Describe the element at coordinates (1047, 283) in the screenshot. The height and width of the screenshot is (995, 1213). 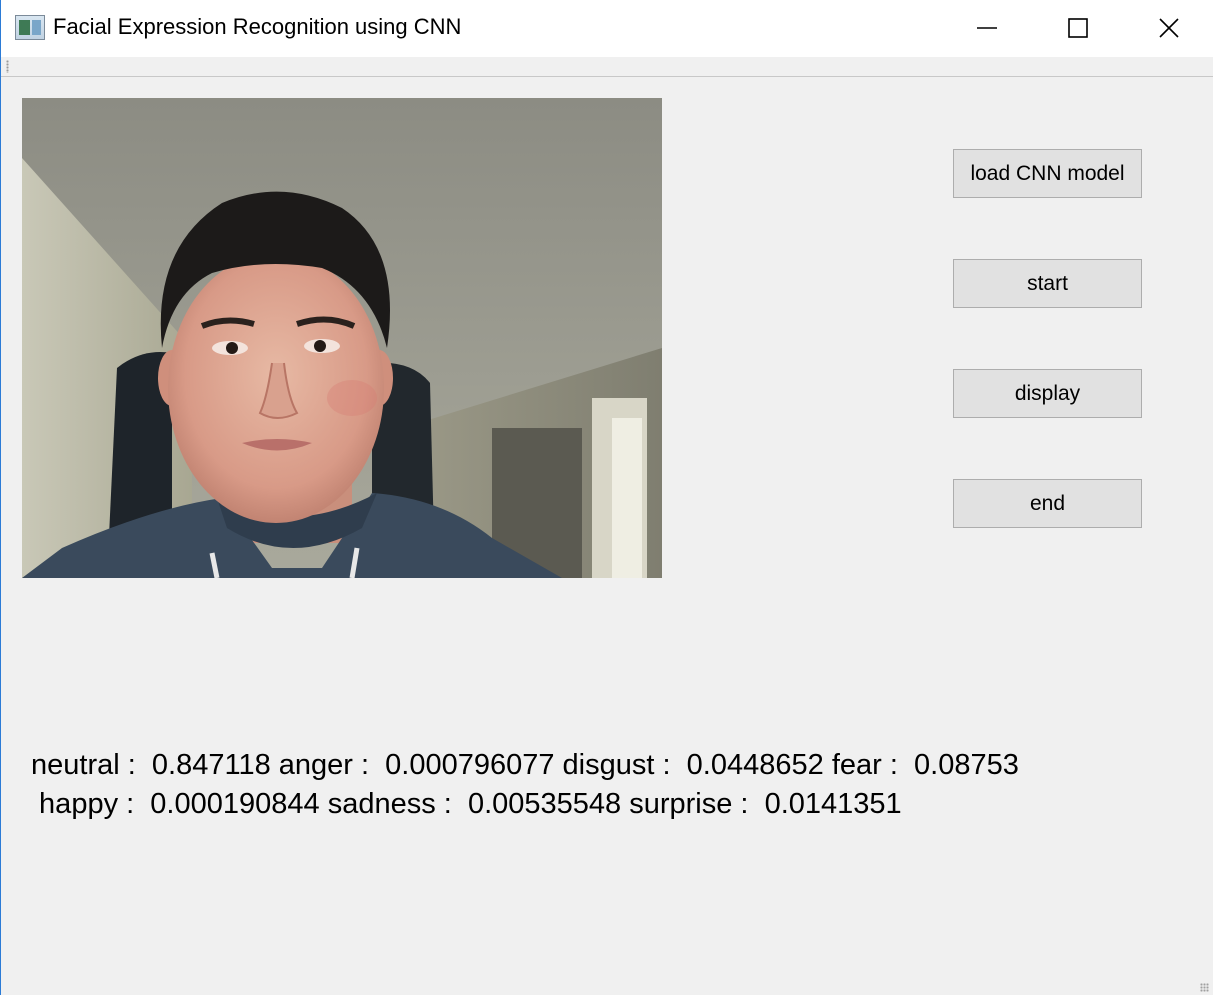
I see `start-button: start` at that location.